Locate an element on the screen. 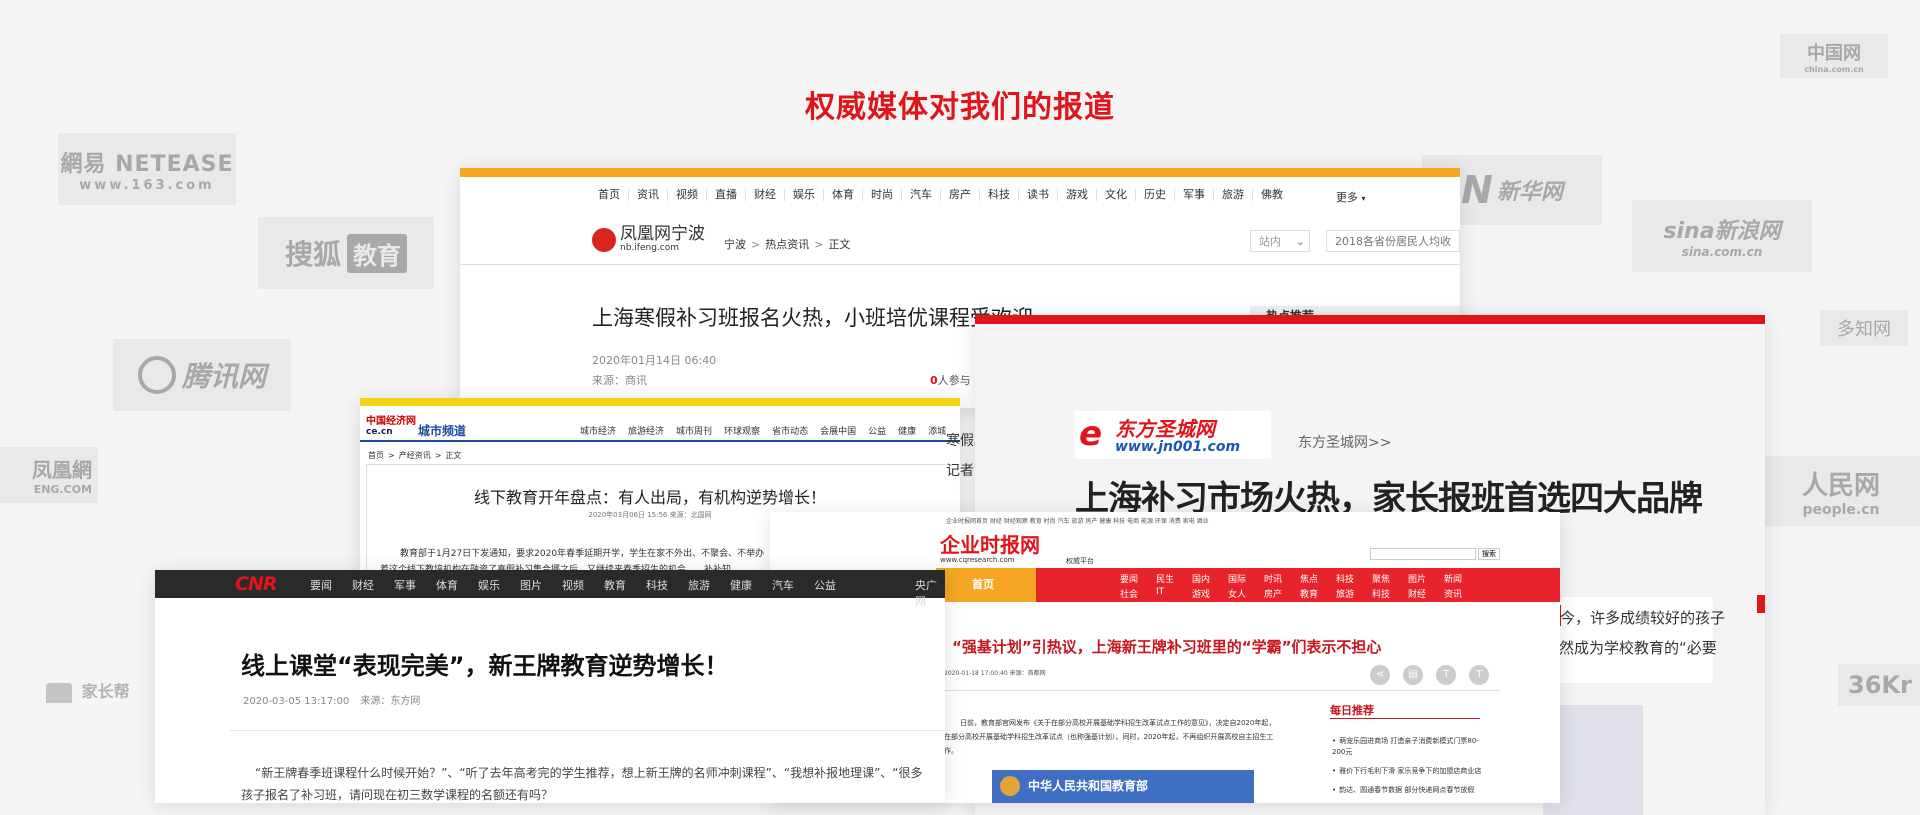 The image size is (1920, 815). cqr-nav-item: IT is located at coordinates (1174, 593).